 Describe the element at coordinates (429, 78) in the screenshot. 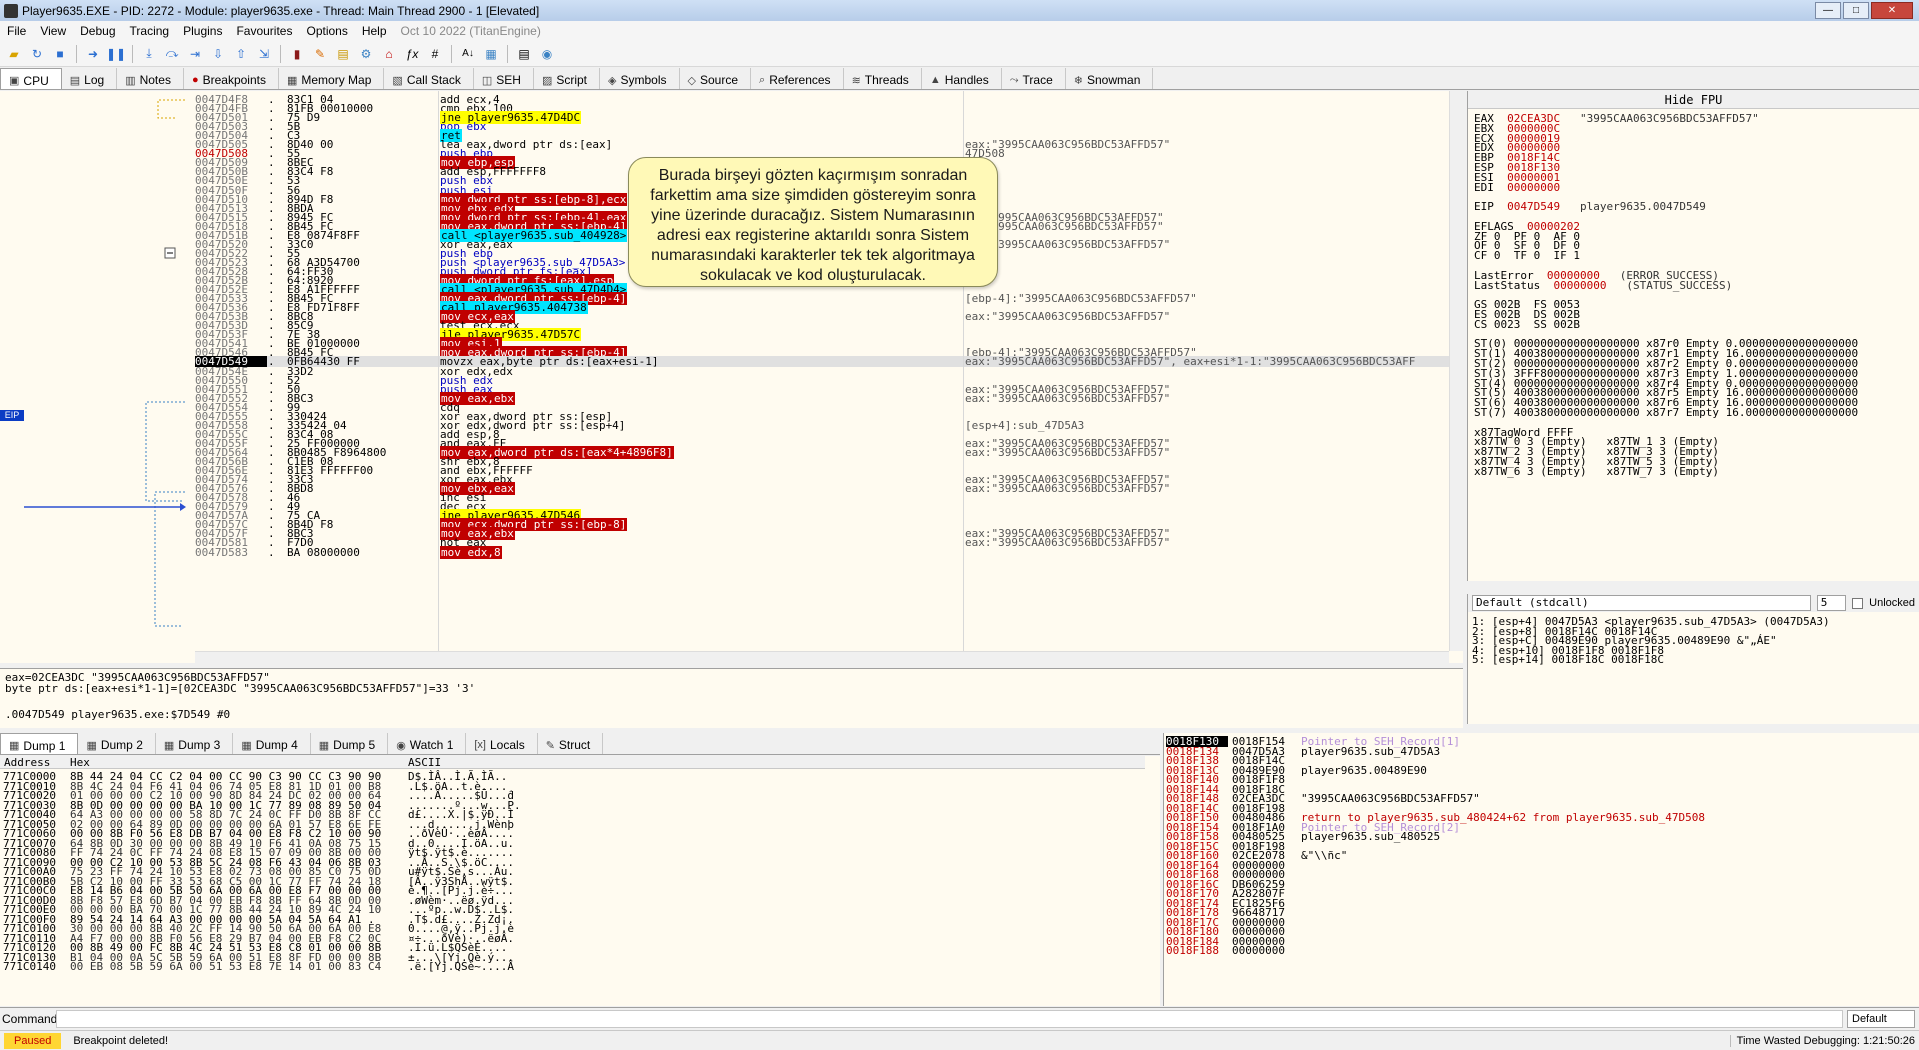

I see `tab-call-stack: ▧ Call Stack` at that location.